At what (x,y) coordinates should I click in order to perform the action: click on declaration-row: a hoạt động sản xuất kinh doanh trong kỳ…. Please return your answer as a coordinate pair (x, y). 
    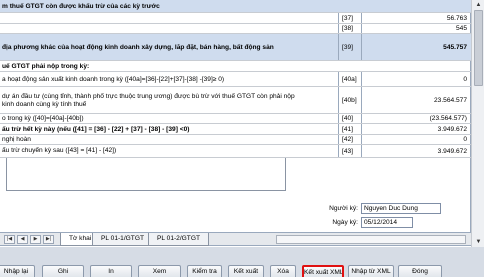
    Looking at the image, I should click on (235, 79).